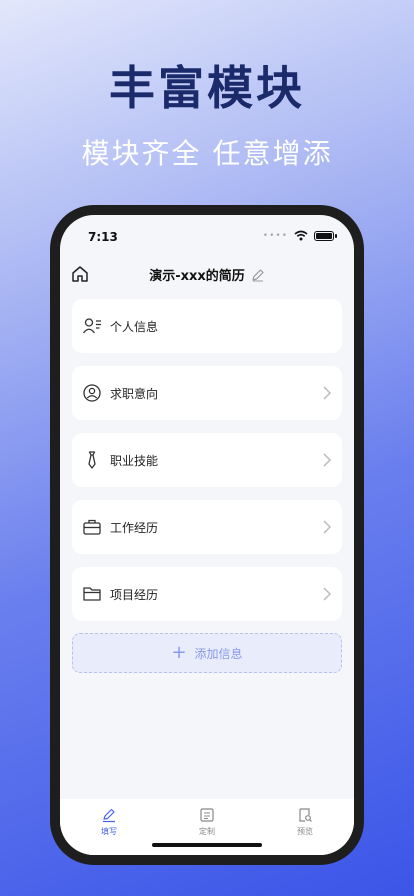 The image size is (414, 896). Describe the element at coordinates (207, 460) in the screenshot. I see `module-card-skills: 职业技能` at that location.